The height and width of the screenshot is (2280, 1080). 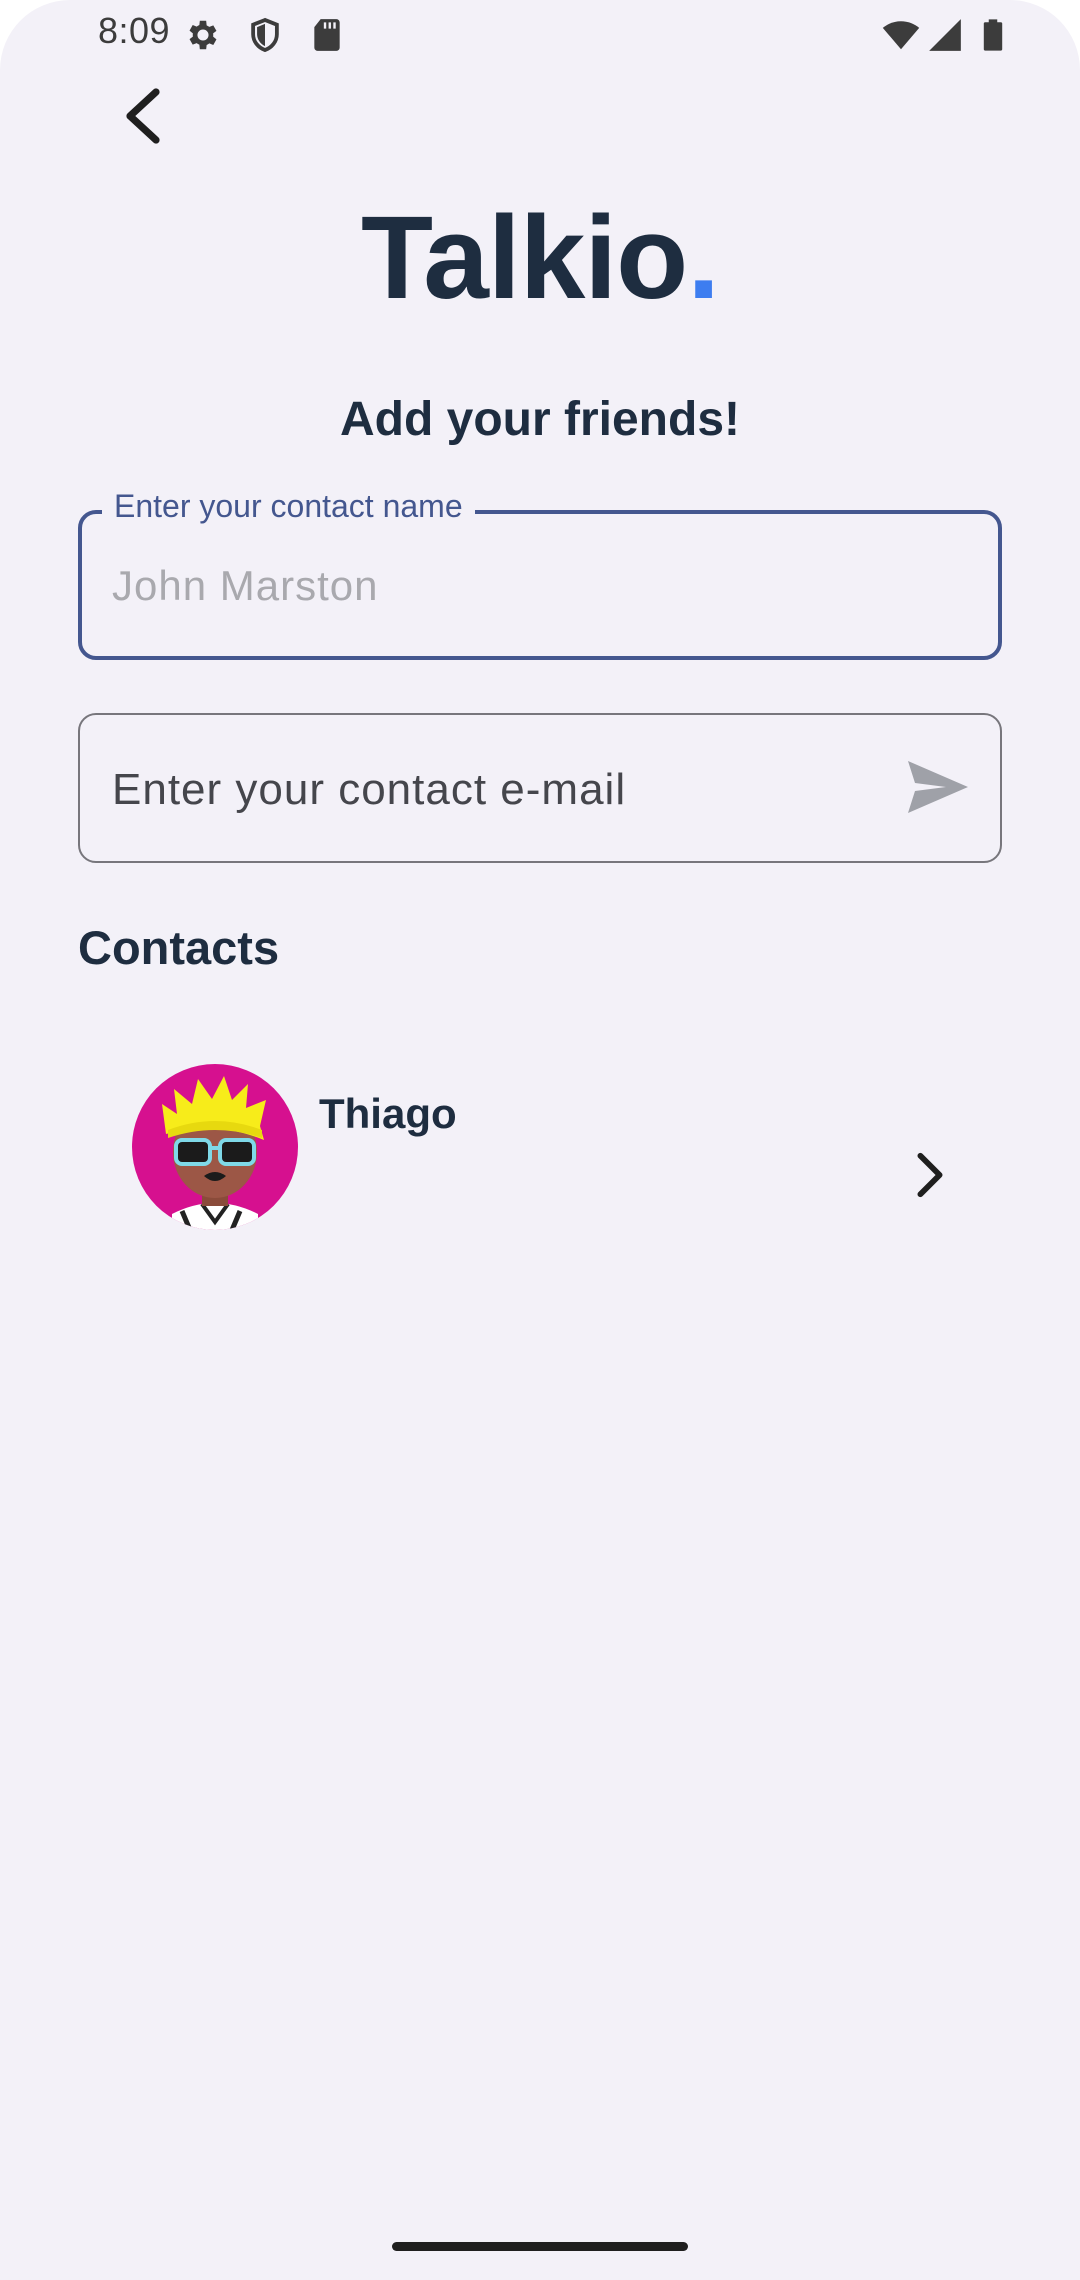 What do you see at coordinates (901, 35) in the screenshot?
I see `wifi-icon` at bounding box center [901, 35].